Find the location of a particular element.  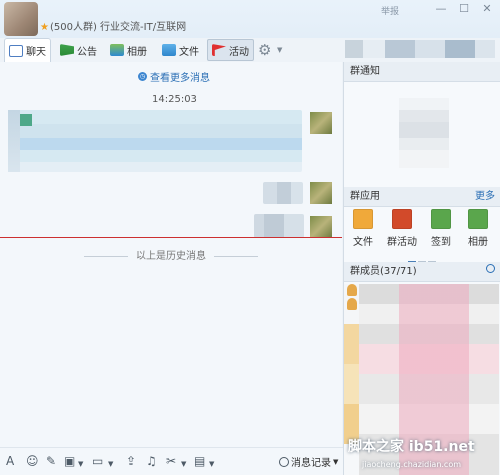

message-history-button: 消息记录 ▼ is located at coordinates (308, 461).